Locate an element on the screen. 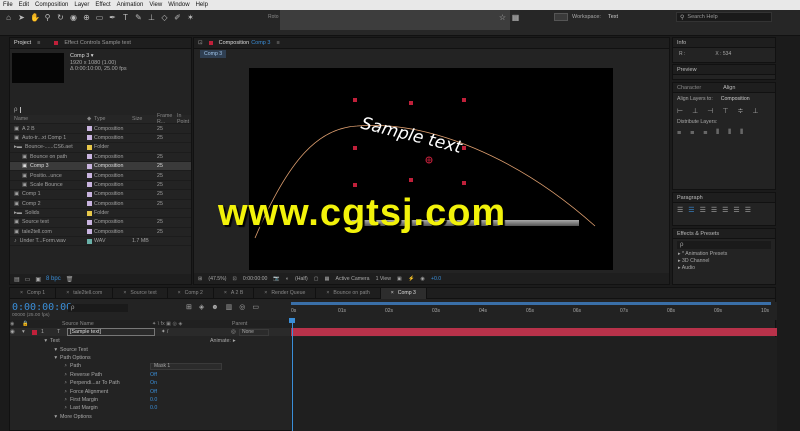  toggle-pixel-icon: ▣ is located at coordinates (399, 279).